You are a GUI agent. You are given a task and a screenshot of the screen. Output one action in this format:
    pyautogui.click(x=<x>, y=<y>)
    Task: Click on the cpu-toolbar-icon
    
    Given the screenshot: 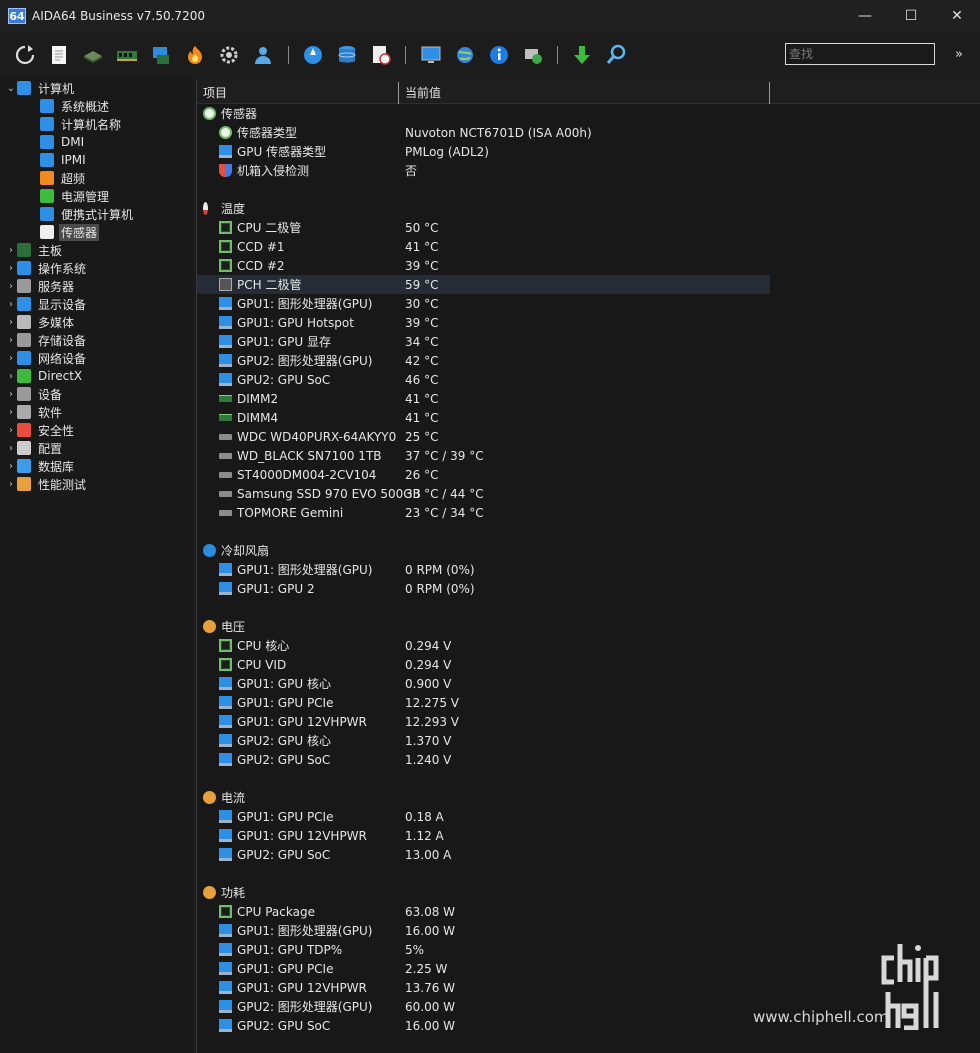 What is the action you would take?
    pyautogui.click(x=93, y=55)
    